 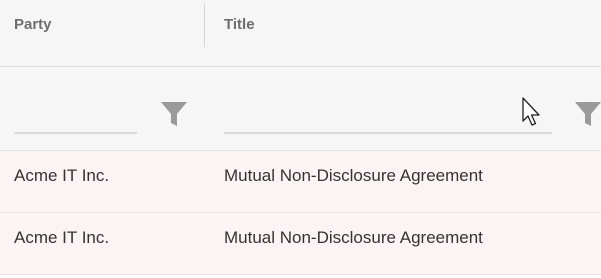 What do you see at coordinates (75, 114) in the screenshot?
I see `party-filter-input` at bounding box center [75, 114].